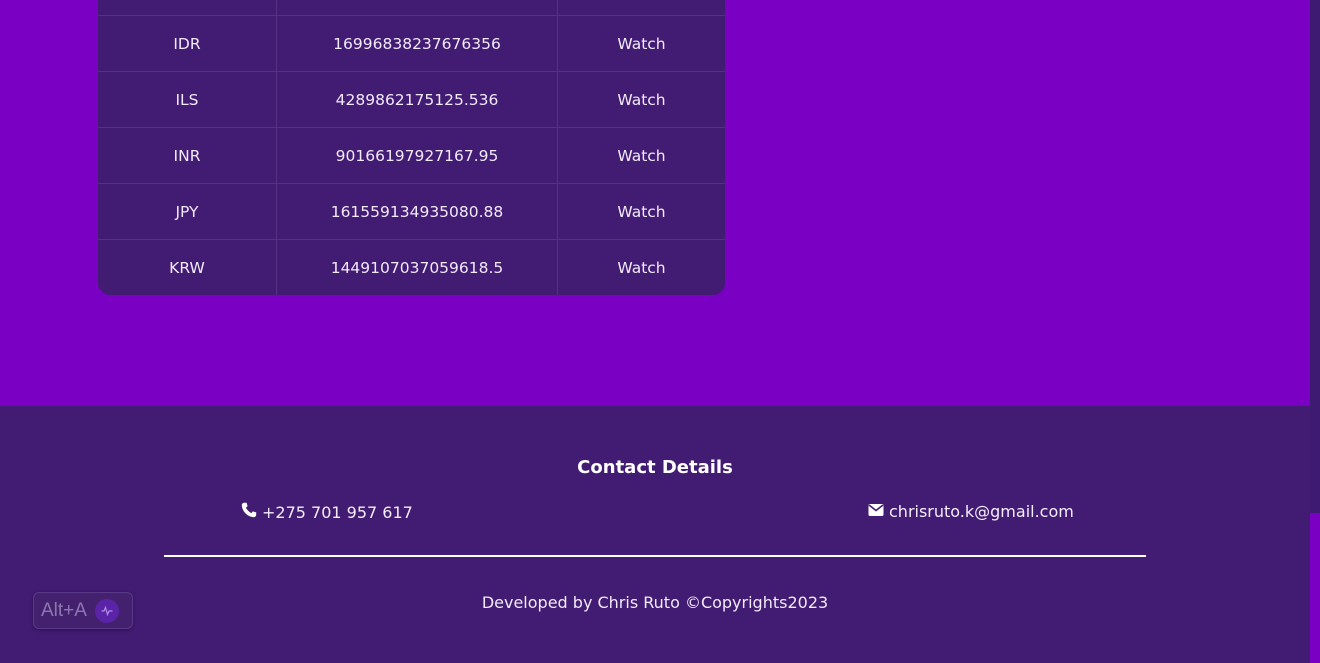  Describe the element at coordinates (1315, 331) in the screenshot. I see `scrollbar` at that location.